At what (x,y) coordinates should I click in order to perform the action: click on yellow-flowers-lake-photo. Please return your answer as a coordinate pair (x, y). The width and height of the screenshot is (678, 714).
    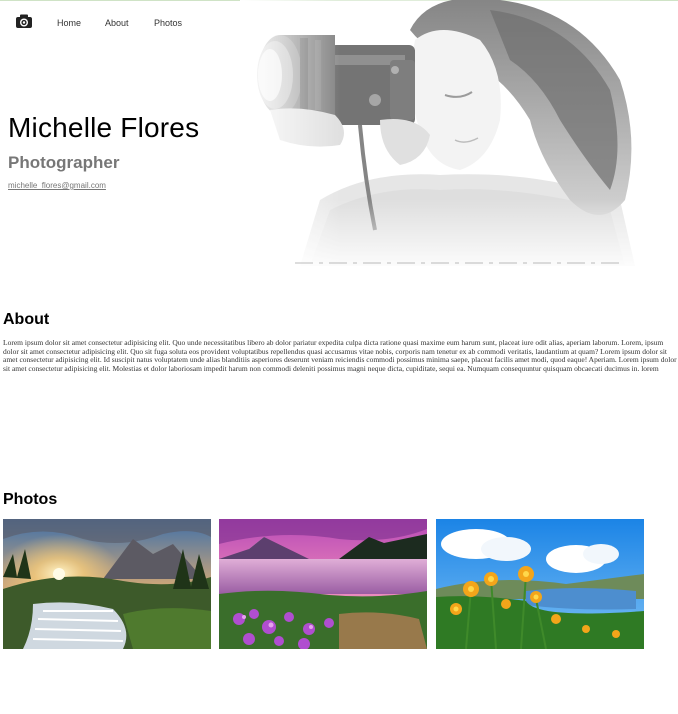
    Looking at the image, I should click on (540, 584).